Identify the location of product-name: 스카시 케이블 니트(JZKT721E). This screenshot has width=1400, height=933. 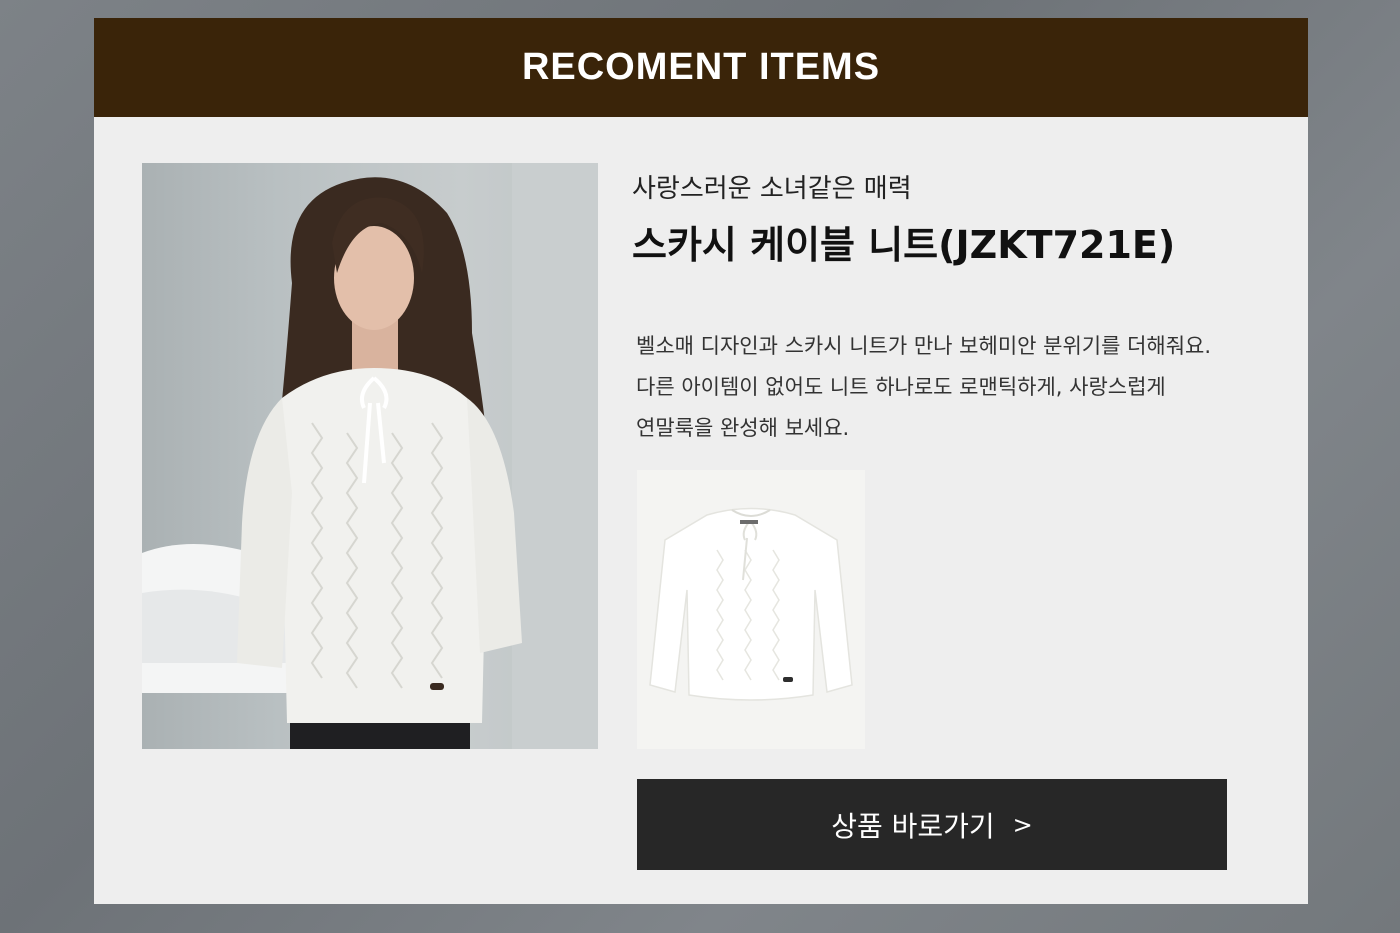
(904, 245).